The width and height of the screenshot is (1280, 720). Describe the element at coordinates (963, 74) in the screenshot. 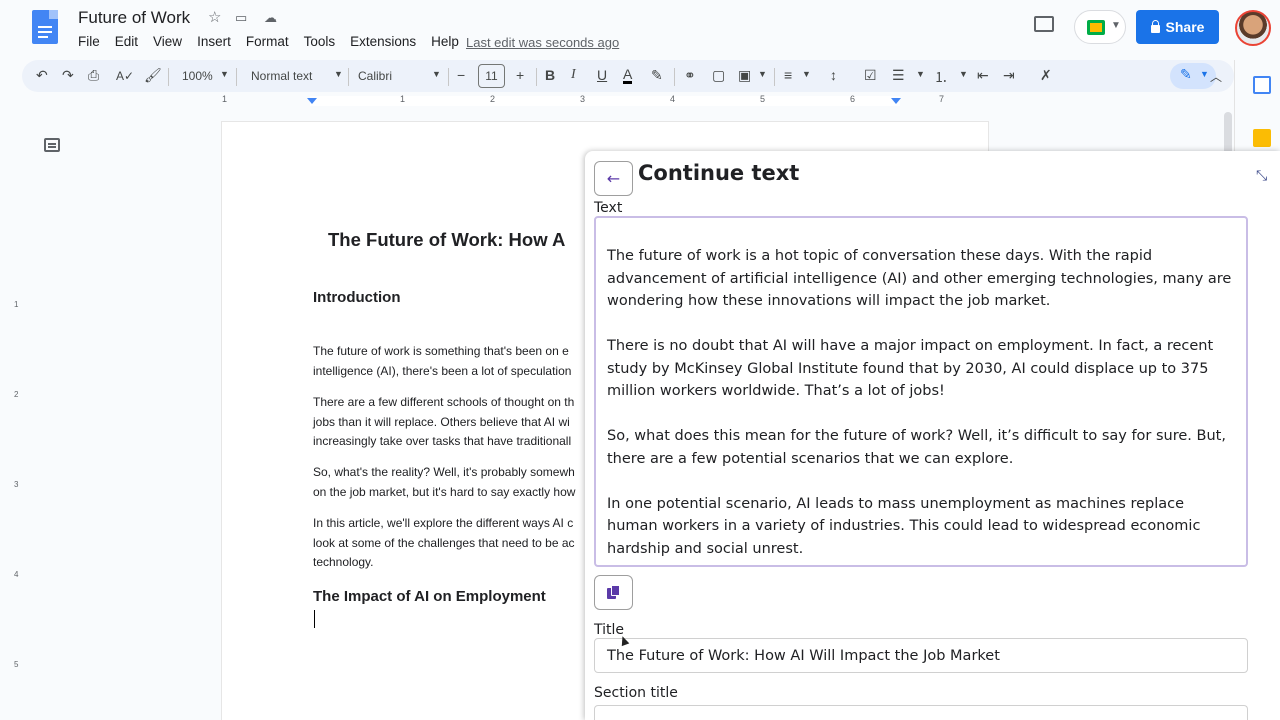

I see `number-chevron-icon: ▼` at that location.